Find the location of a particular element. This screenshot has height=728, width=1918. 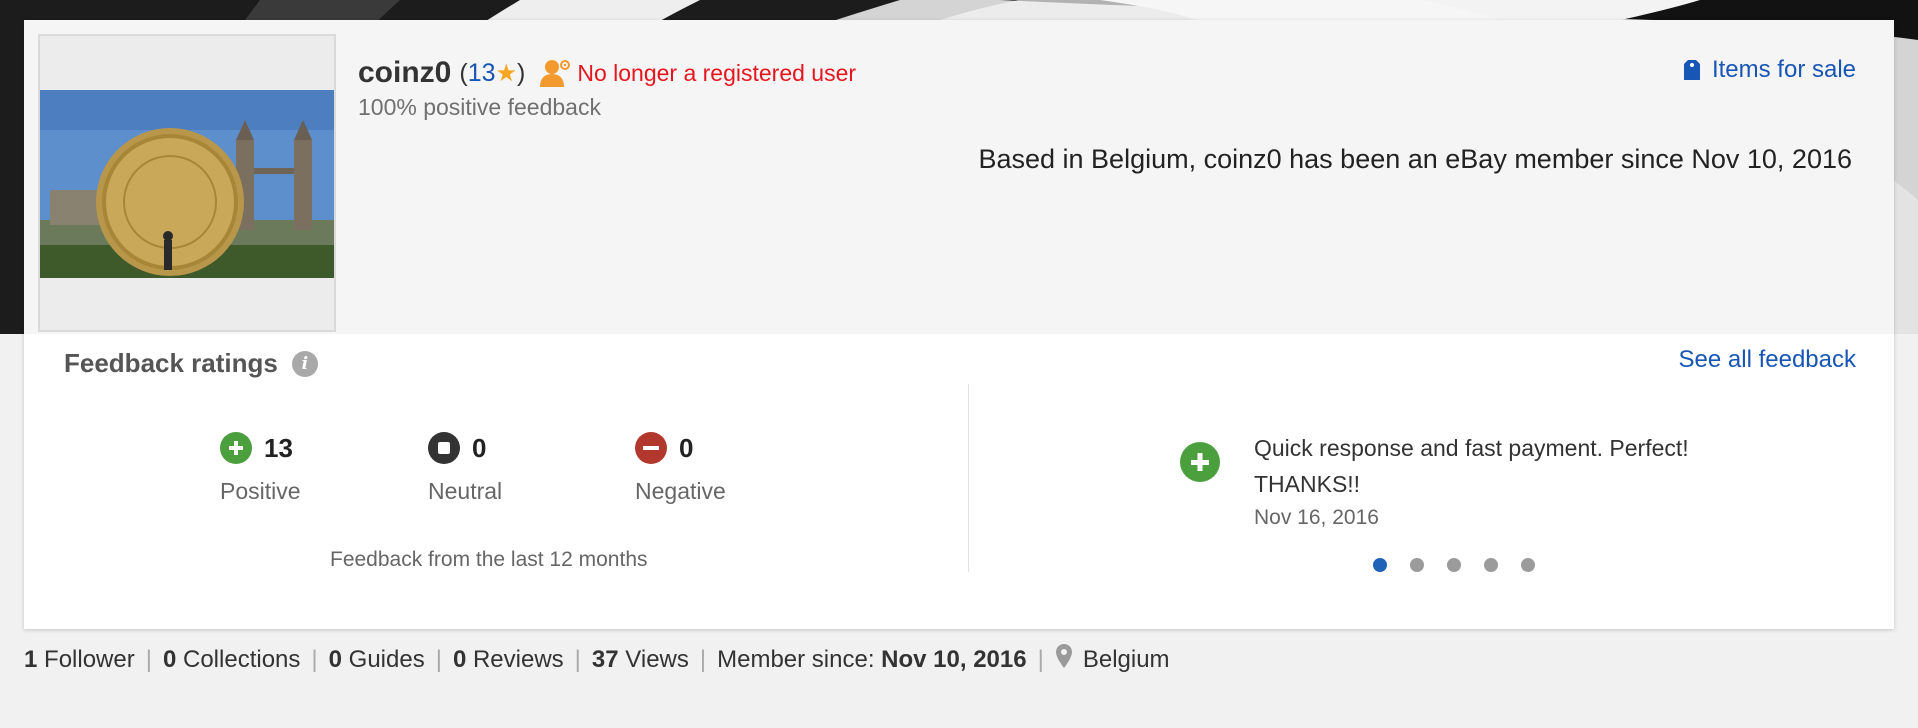

score-close-paren: ) is located at coordinates (521, 72).